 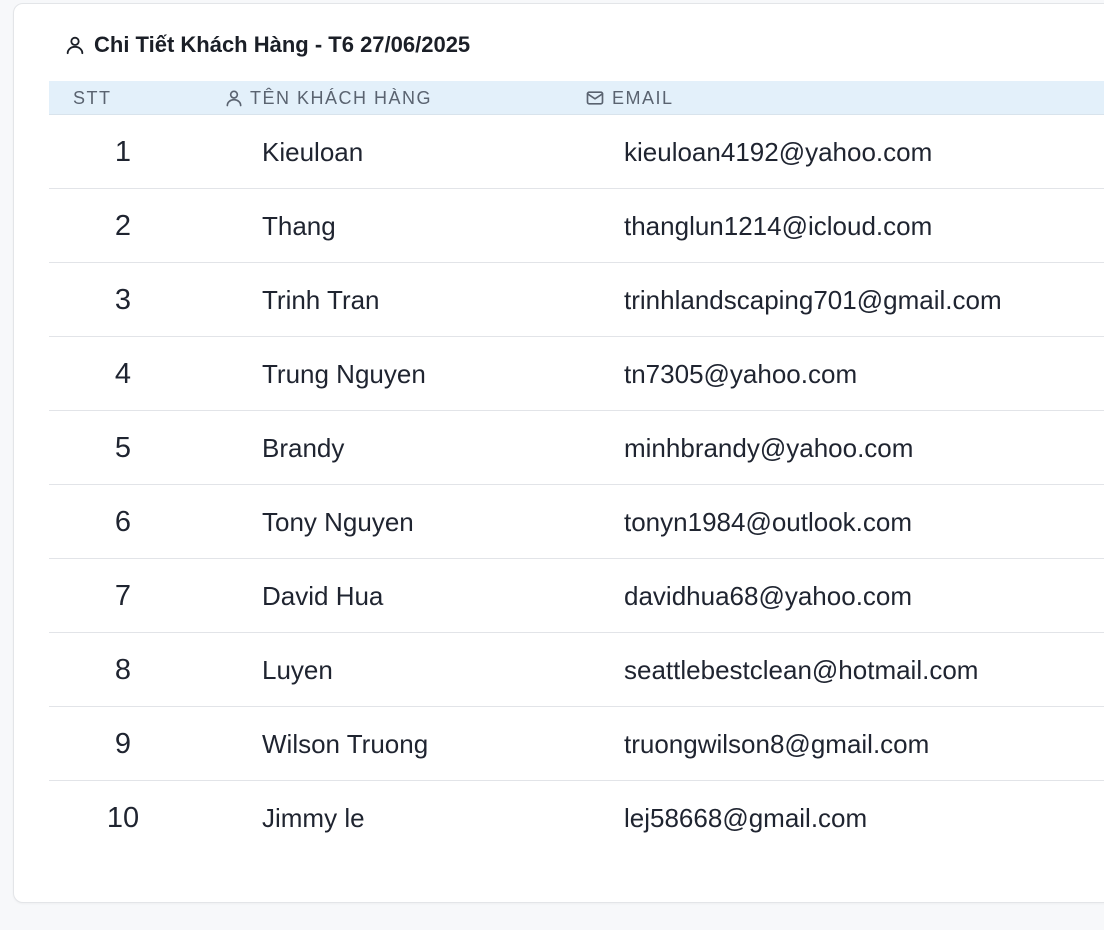 I want to click on customer-email: seattlebestclean@hotmail.com, so click(x=801, y=670).